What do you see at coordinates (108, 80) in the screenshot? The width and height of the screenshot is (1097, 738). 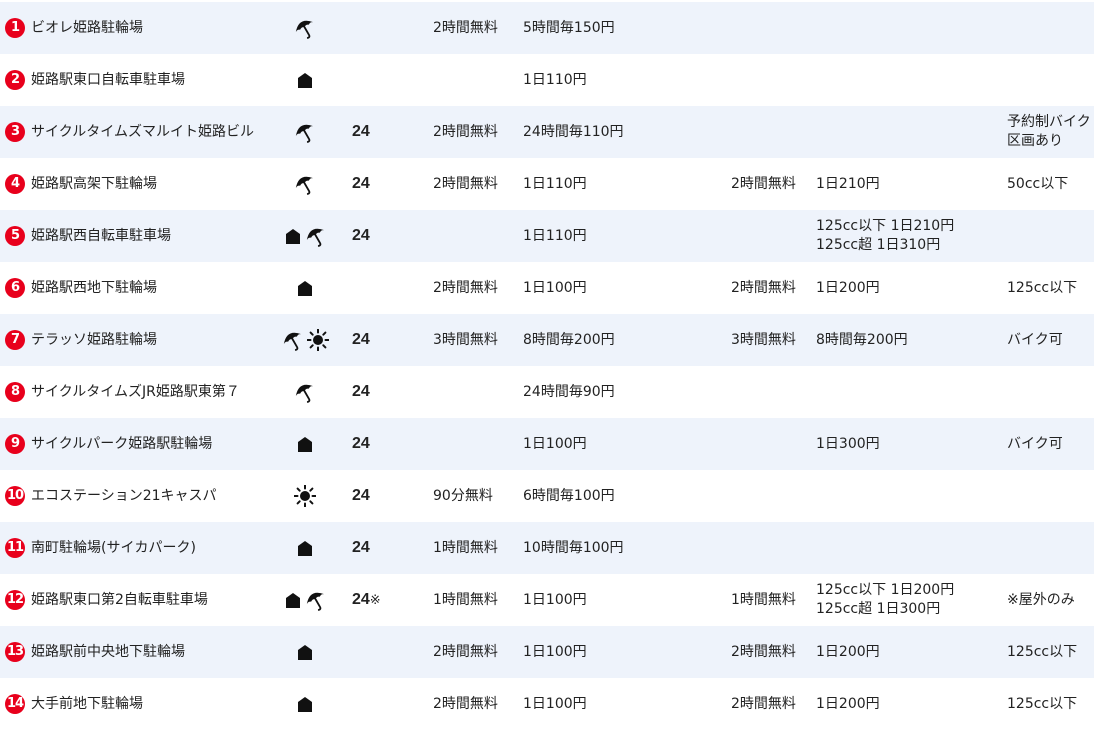 I see `lot-name: 姫路駅東口自転車駐車場` at bounding box center [108, 80].